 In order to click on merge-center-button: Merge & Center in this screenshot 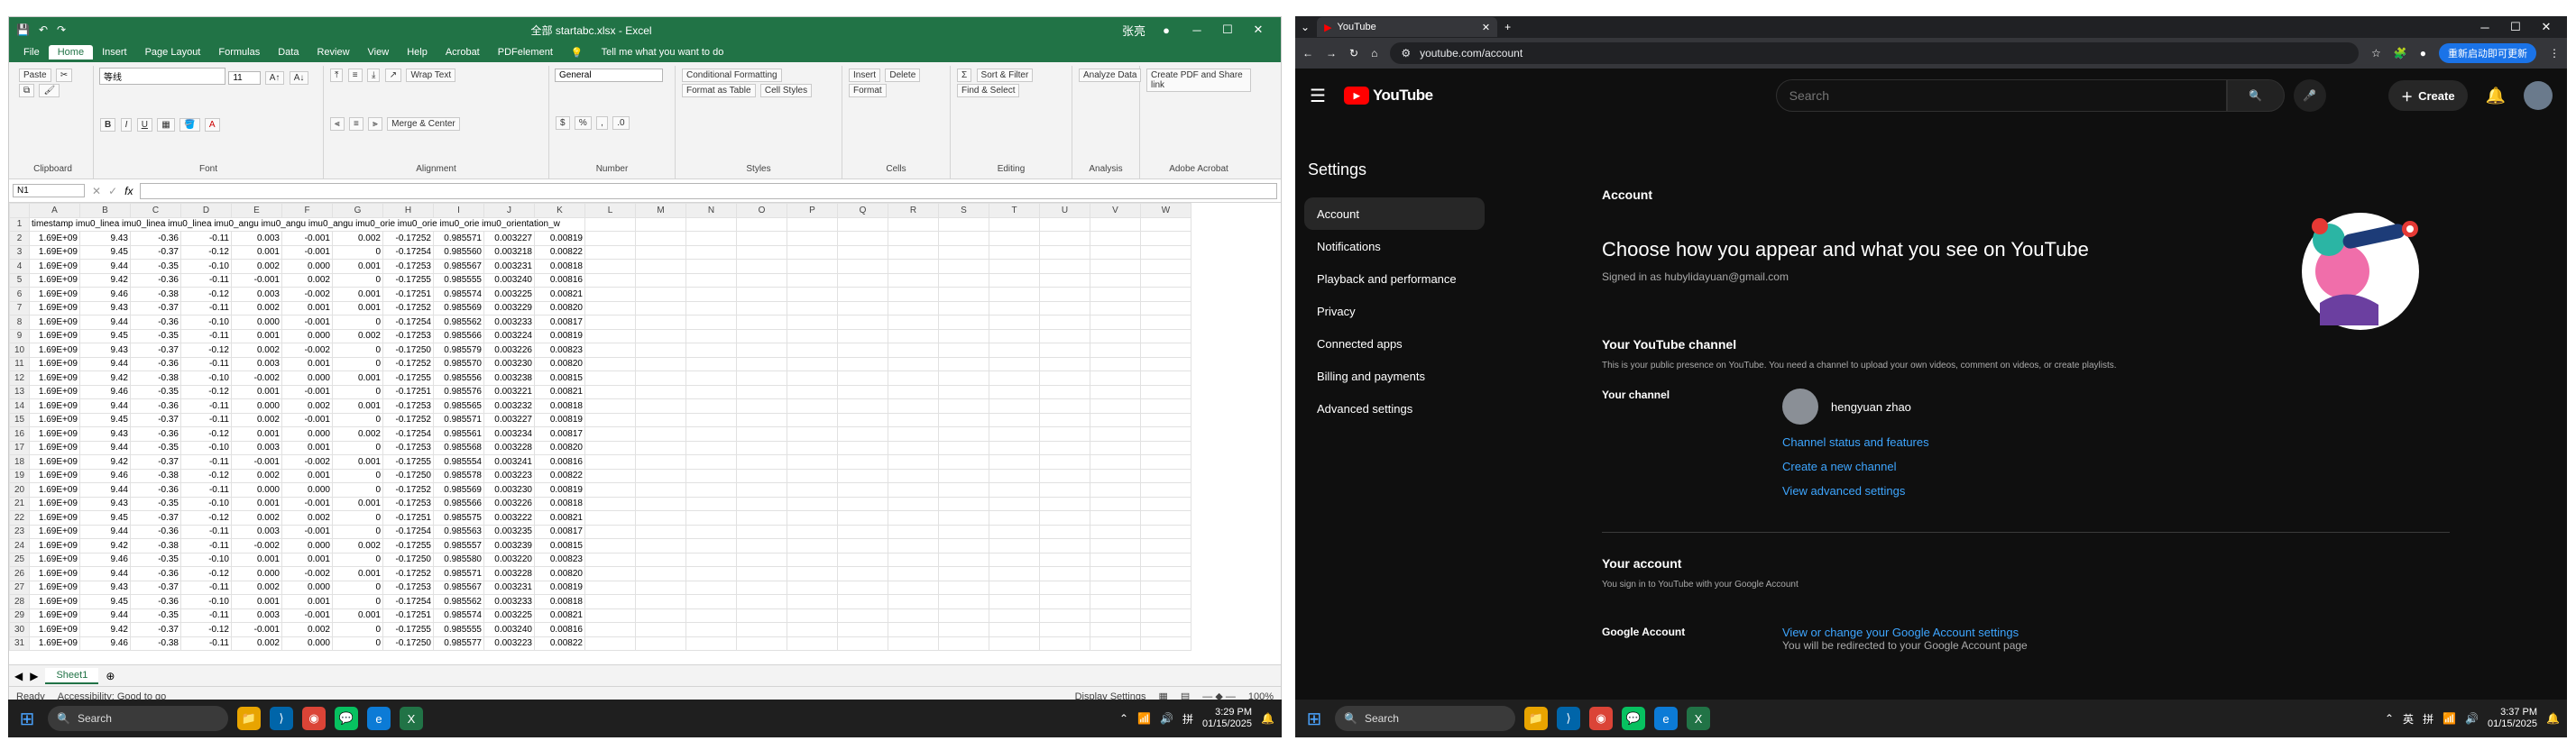, I will do `click(423, 123)`.